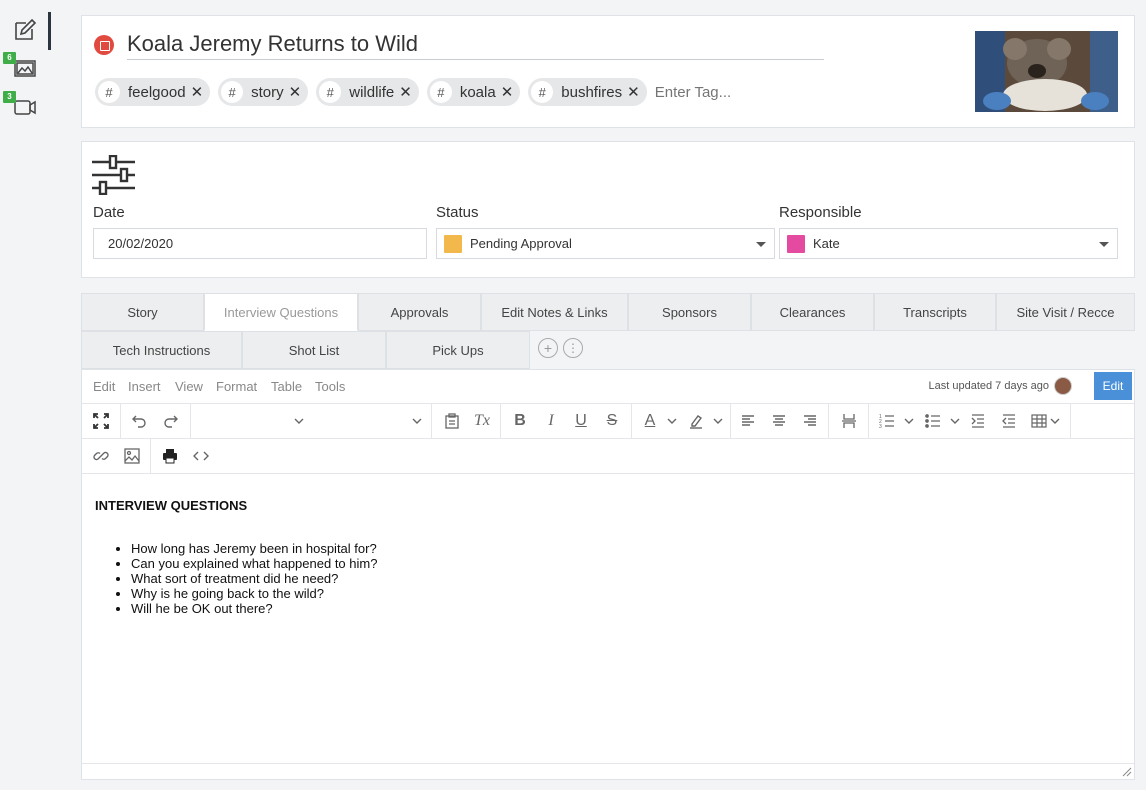 The height and width of the screenshot is (790, 1146). What do you see at coordinates (314, 350) in the screenshot?
I see `tab-shot-list: Shot List` at bounding box center [314, 350].